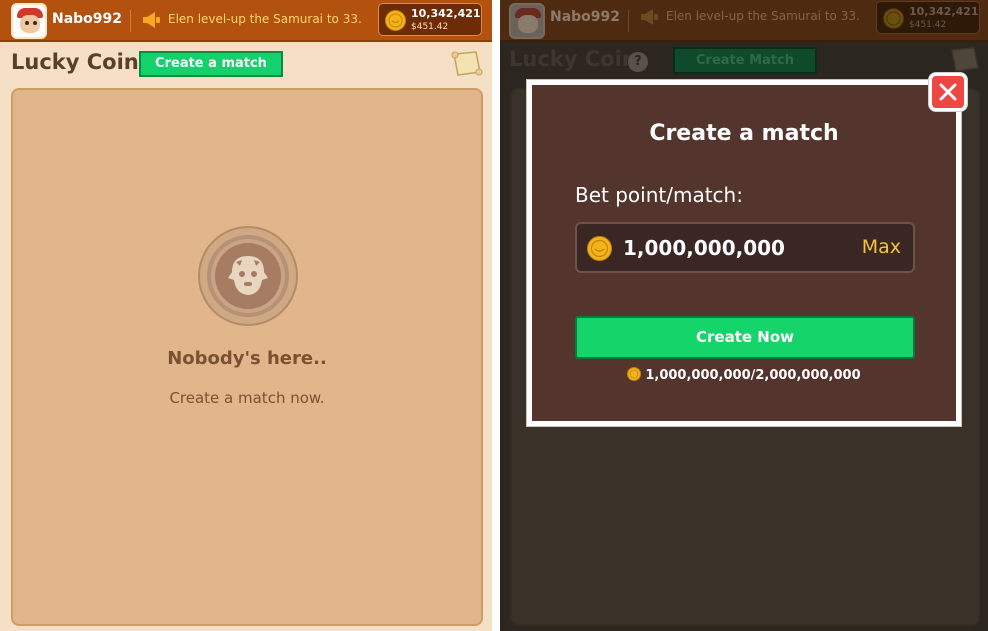 The width and height of the screenshot is (988, 631). What do you see at coordinates (881, 247) in the screenshot?
I see `max-button: Max` at bounding box center [881, 247].